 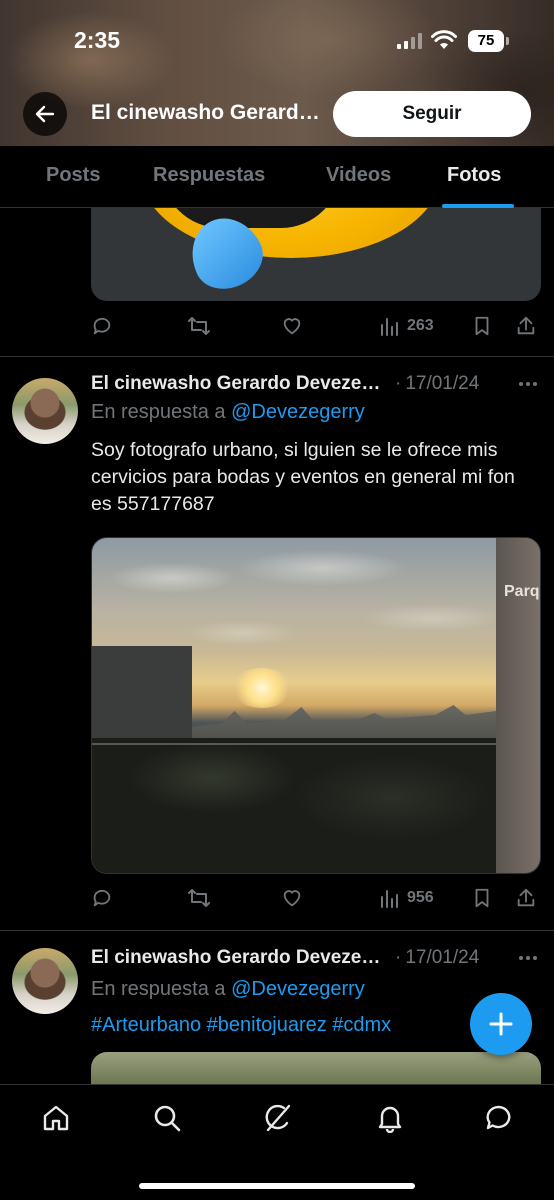 I want to click on photo-sun, so click(x=262, y=688).